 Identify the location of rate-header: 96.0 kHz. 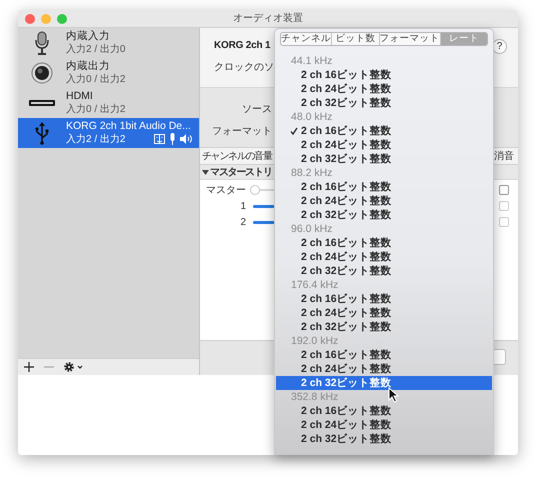
(311, 229).